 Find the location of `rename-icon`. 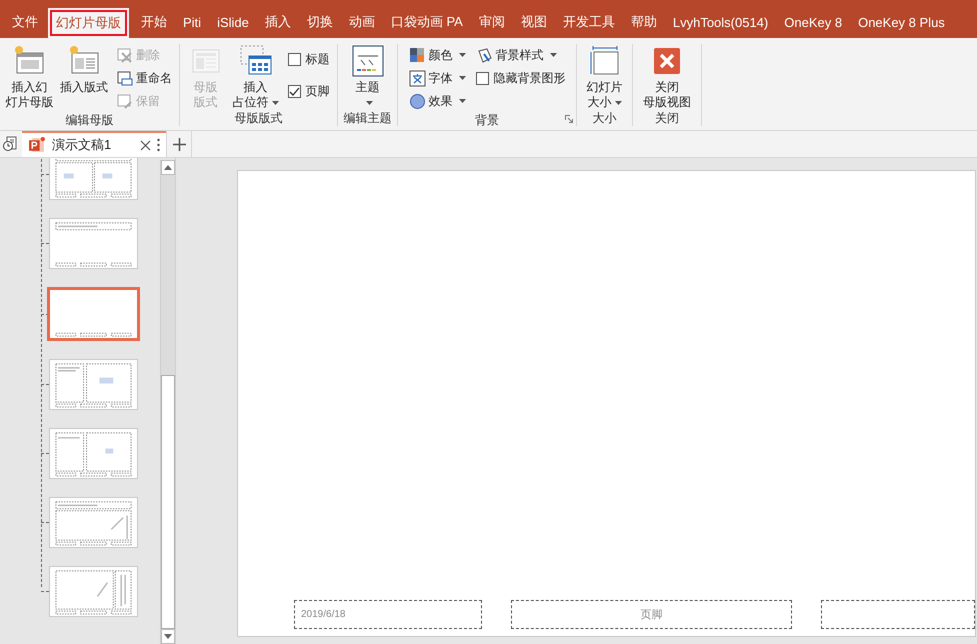

rename-icon is located at coordinates (124, 78).